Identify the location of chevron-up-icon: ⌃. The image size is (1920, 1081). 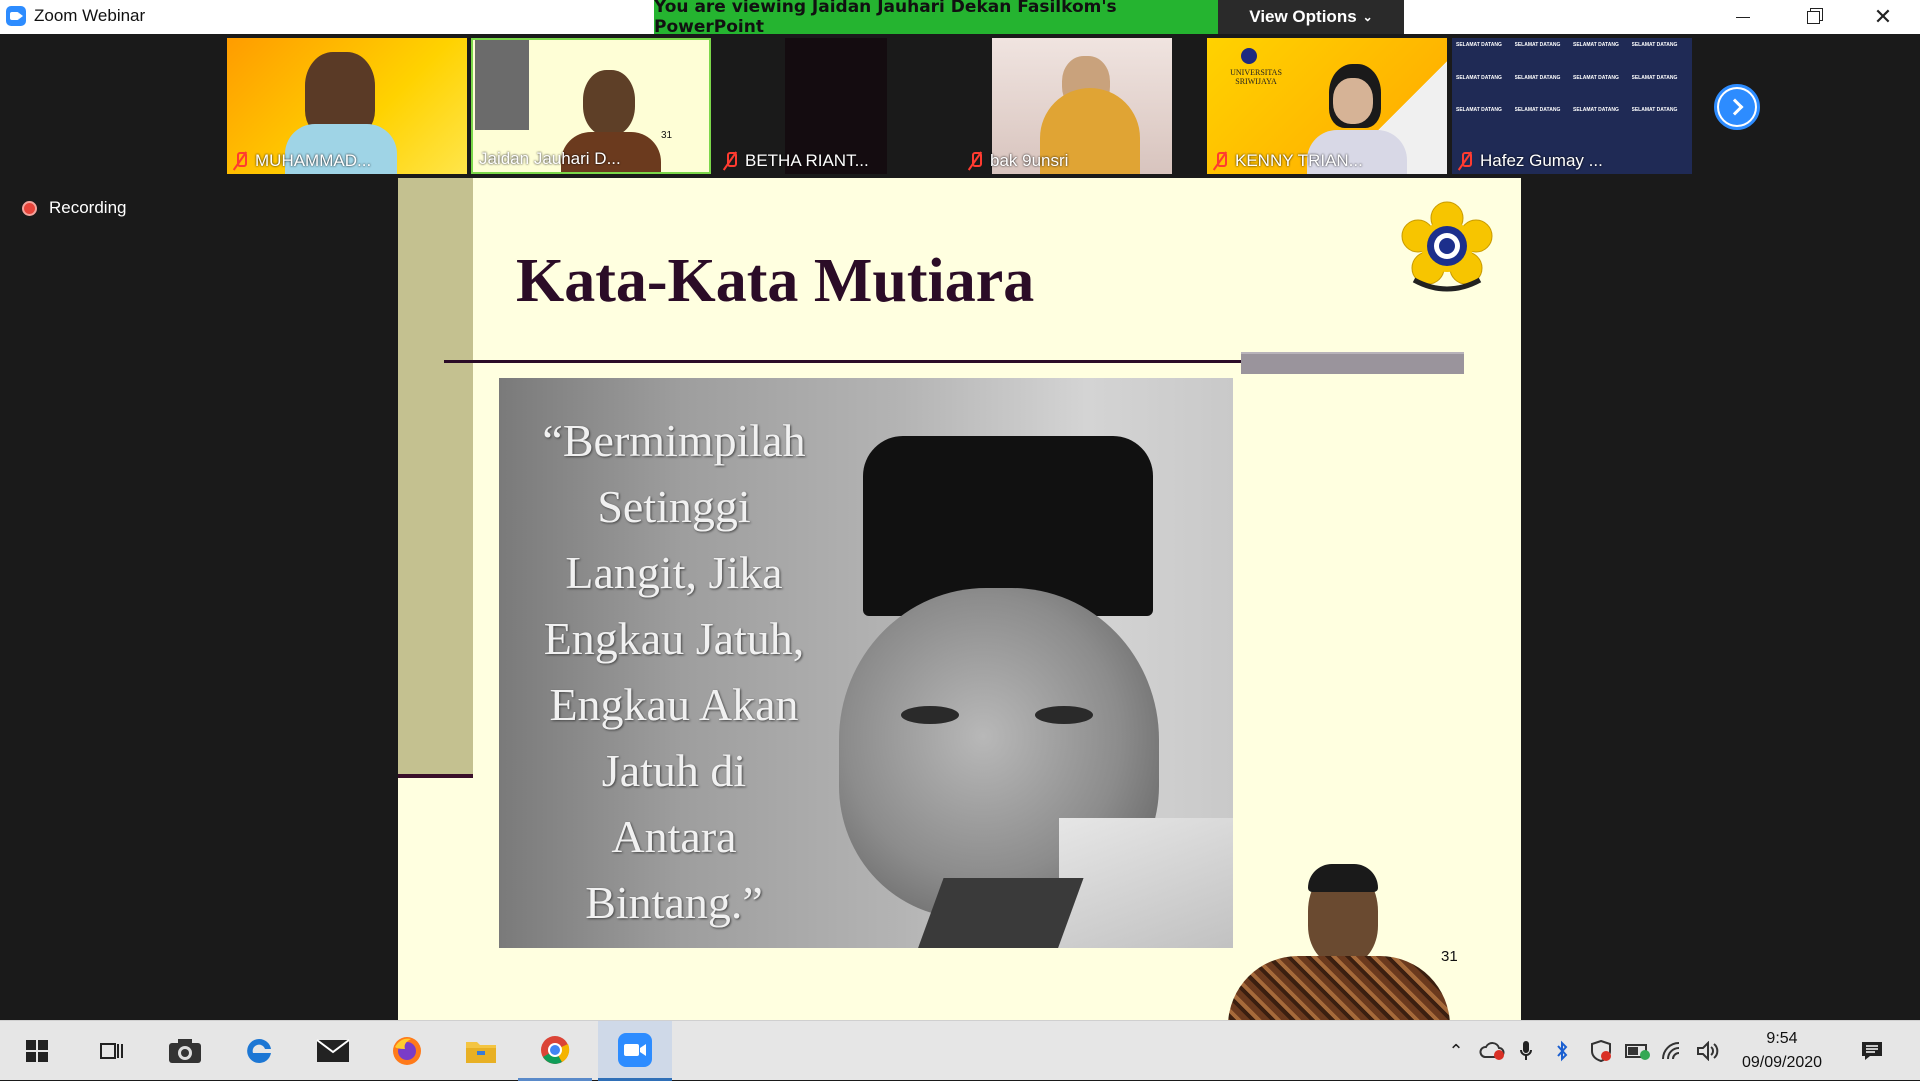
(1456, 1050).